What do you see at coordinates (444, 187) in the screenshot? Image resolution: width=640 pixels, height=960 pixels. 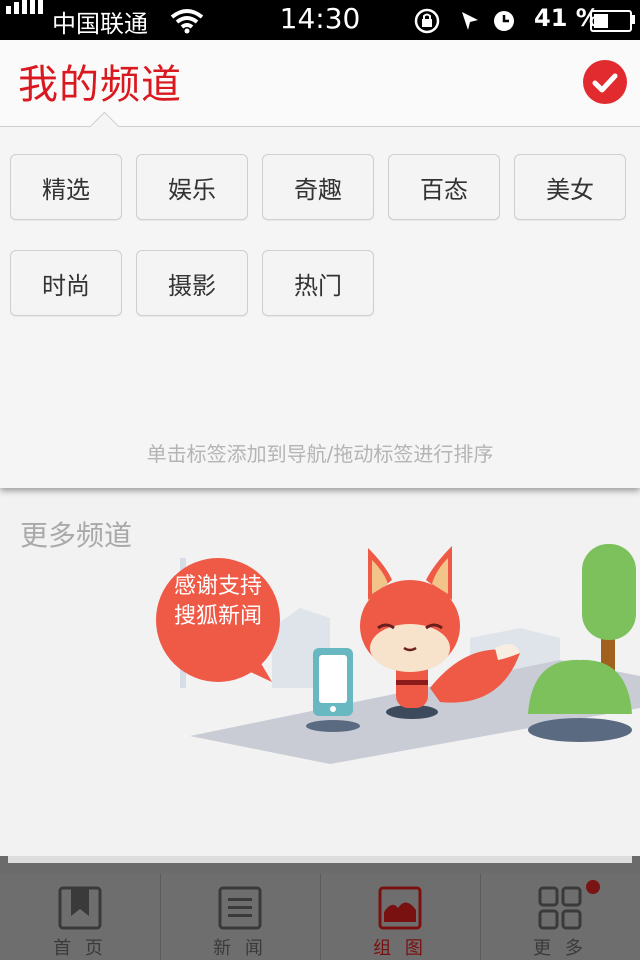 I see `channel-tag: 百态` at bounding box center [444, 187].